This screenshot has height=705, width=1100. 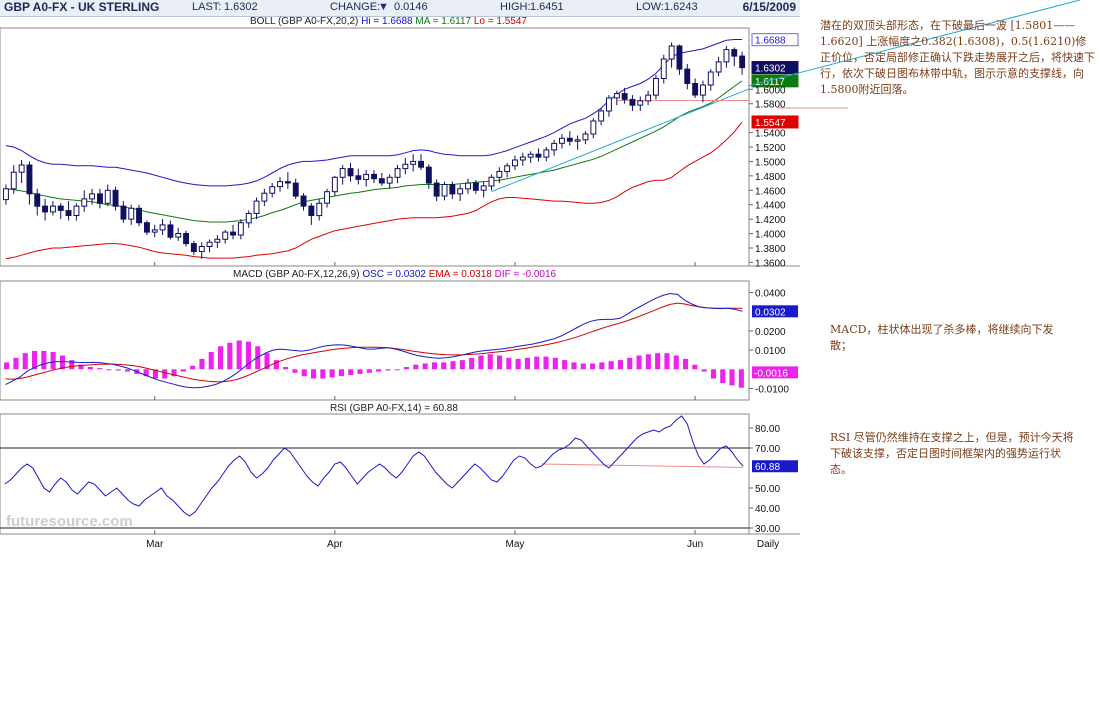 I want to click on rsi-y-tick-label: 30.00, so click(x=767, y=529).